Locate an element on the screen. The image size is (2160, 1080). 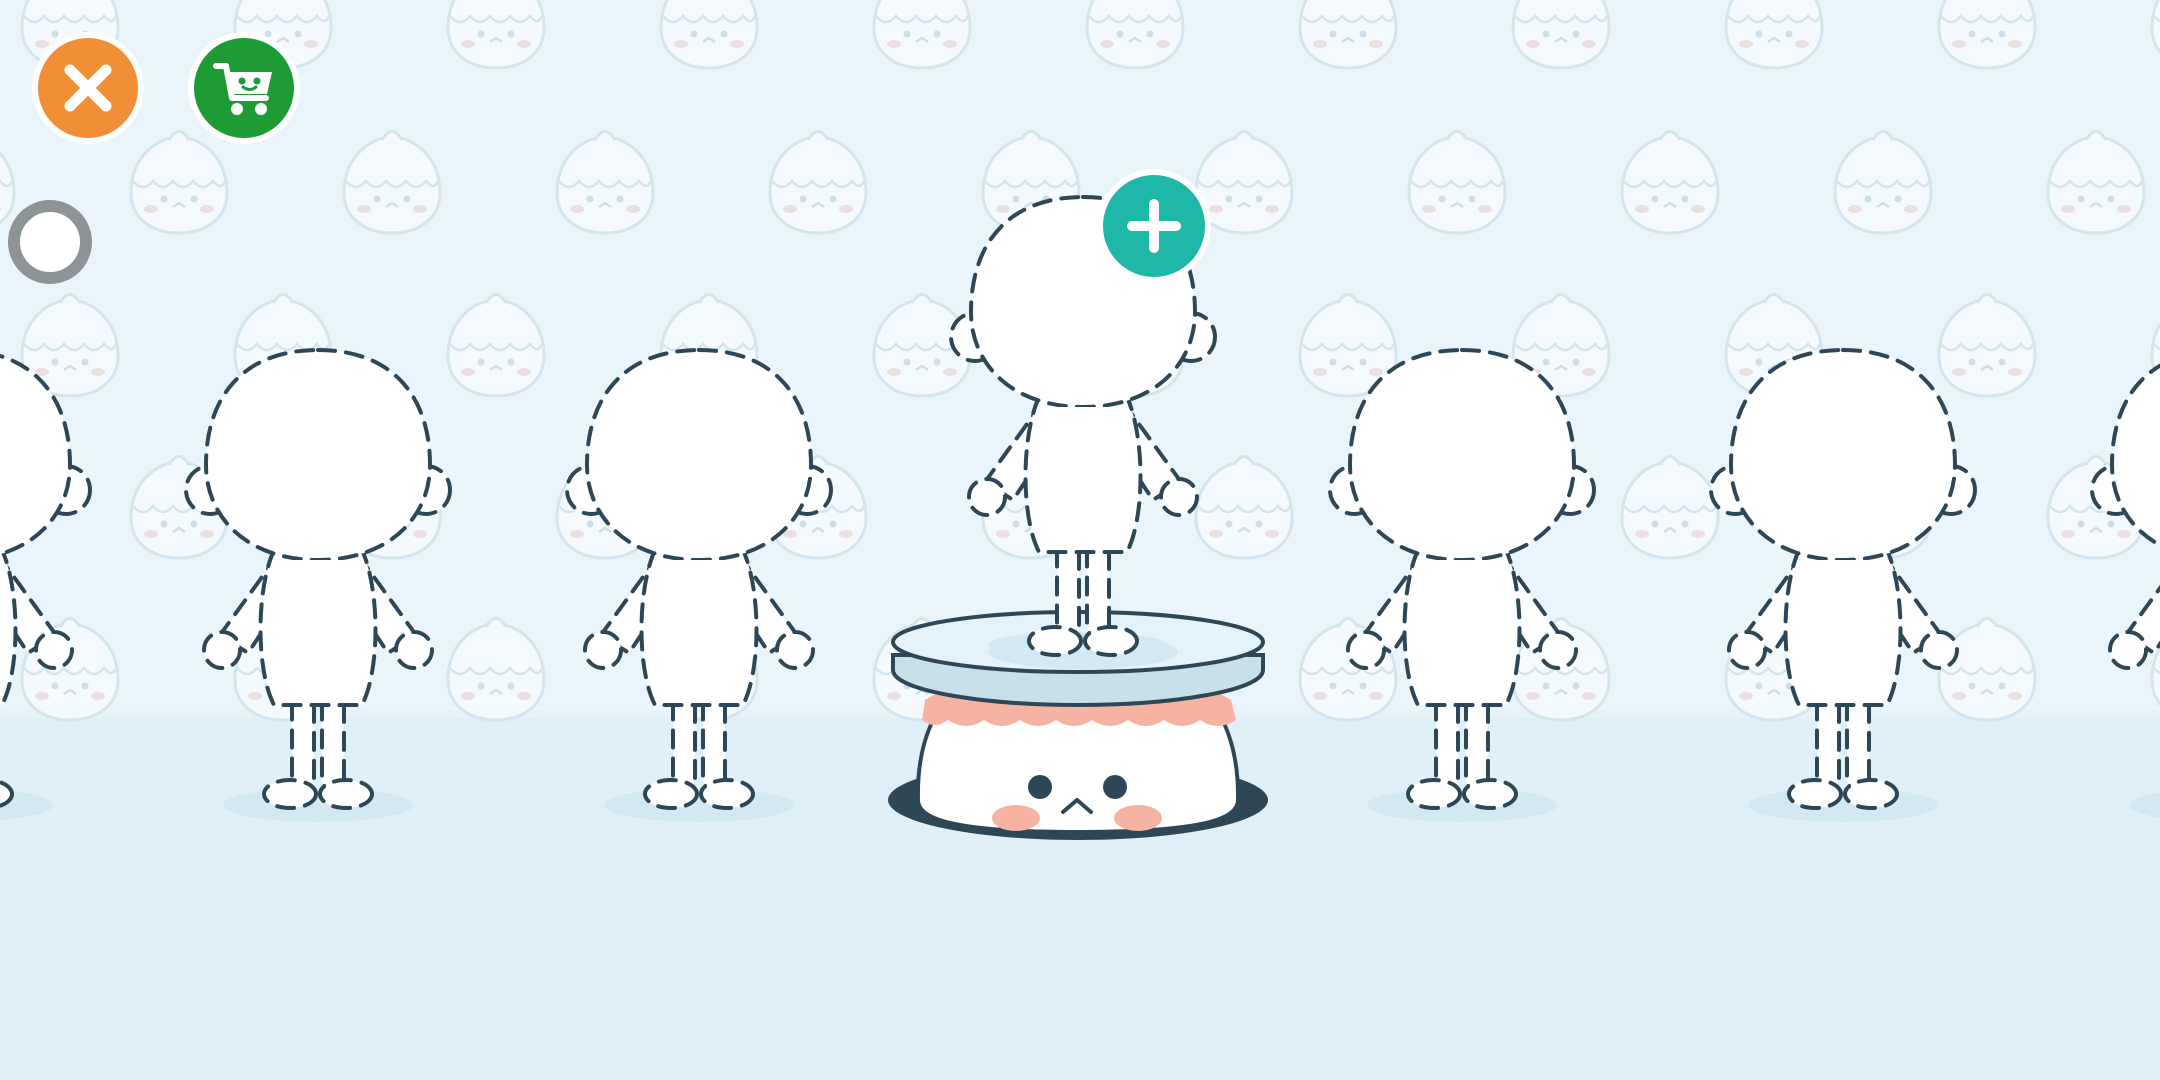
close-button is located at coordinates (88, 88).